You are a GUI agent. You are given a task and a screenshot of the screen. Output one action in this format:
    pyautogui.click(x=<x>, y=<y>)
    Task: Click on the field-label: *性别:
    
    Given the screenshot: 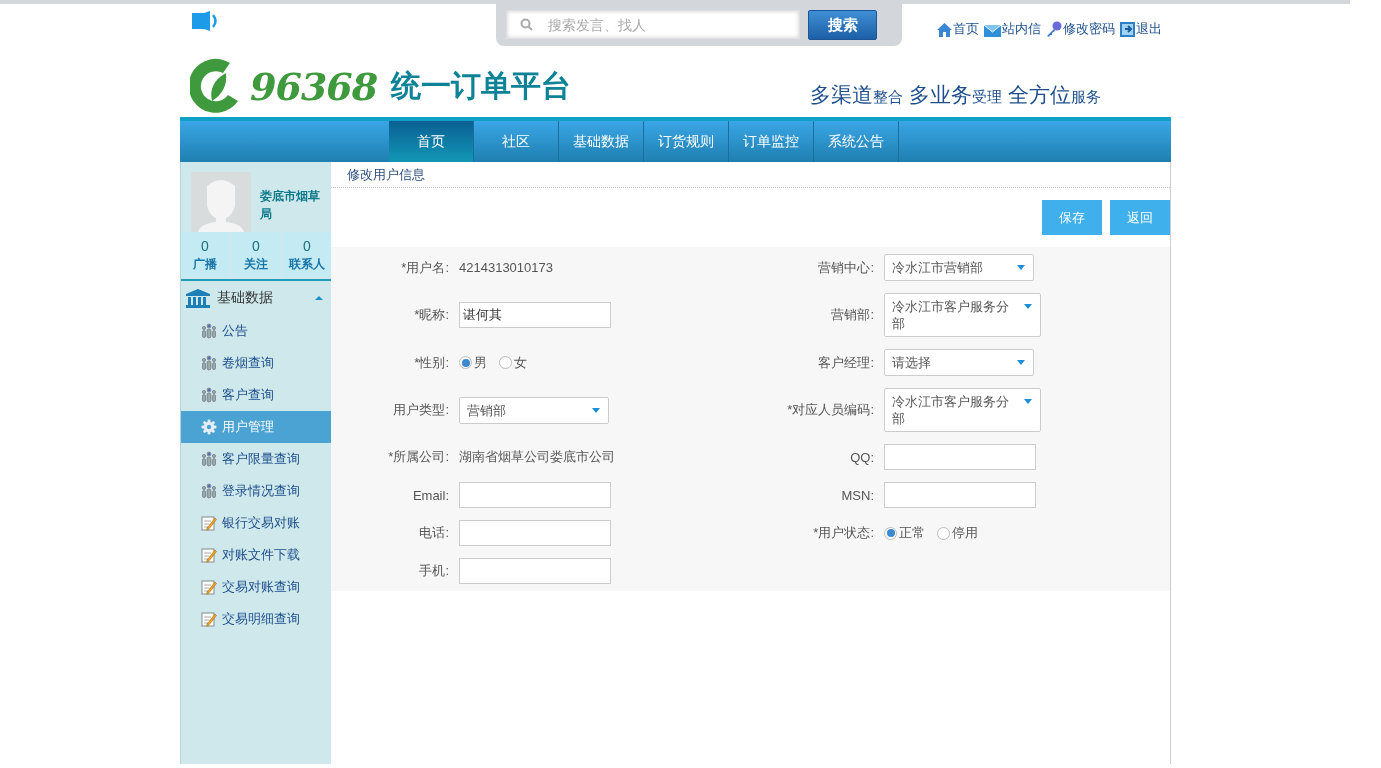 What is the action you would take?
    pyautogui.click(x=431, y=362)
    